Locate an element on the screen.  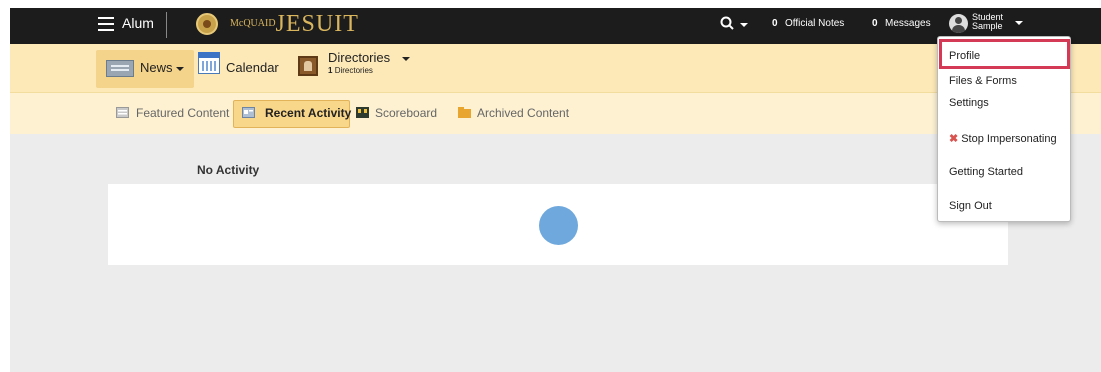
logo-small-text: McQUAID is located at coordinates (253, 23).